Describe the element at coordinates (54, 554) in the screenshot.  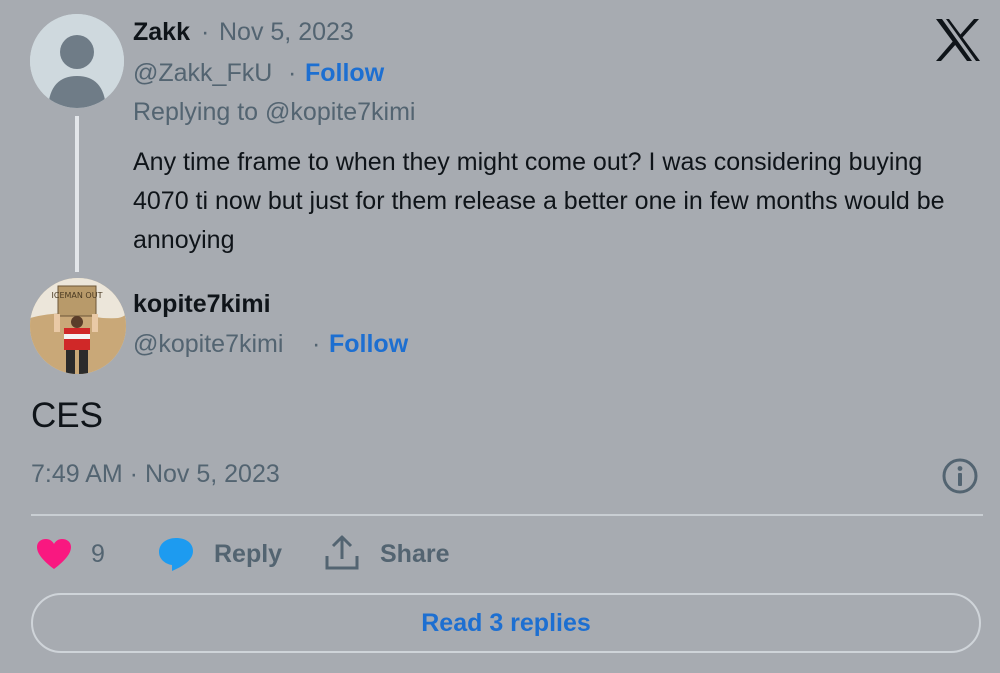
I see `heart-icon` at that location.